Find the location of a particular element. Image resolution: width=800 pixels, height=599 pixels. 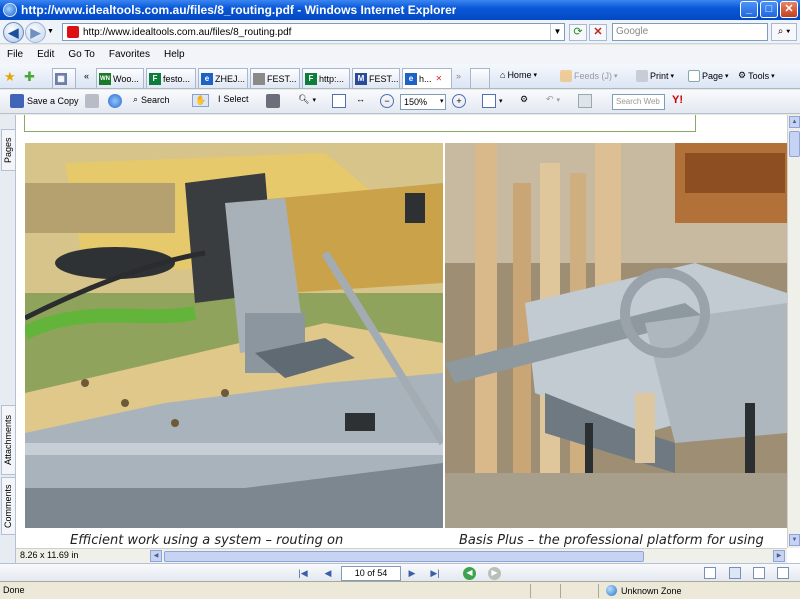

previous-page-icon: ◀ is located at coordinates (328, 573).